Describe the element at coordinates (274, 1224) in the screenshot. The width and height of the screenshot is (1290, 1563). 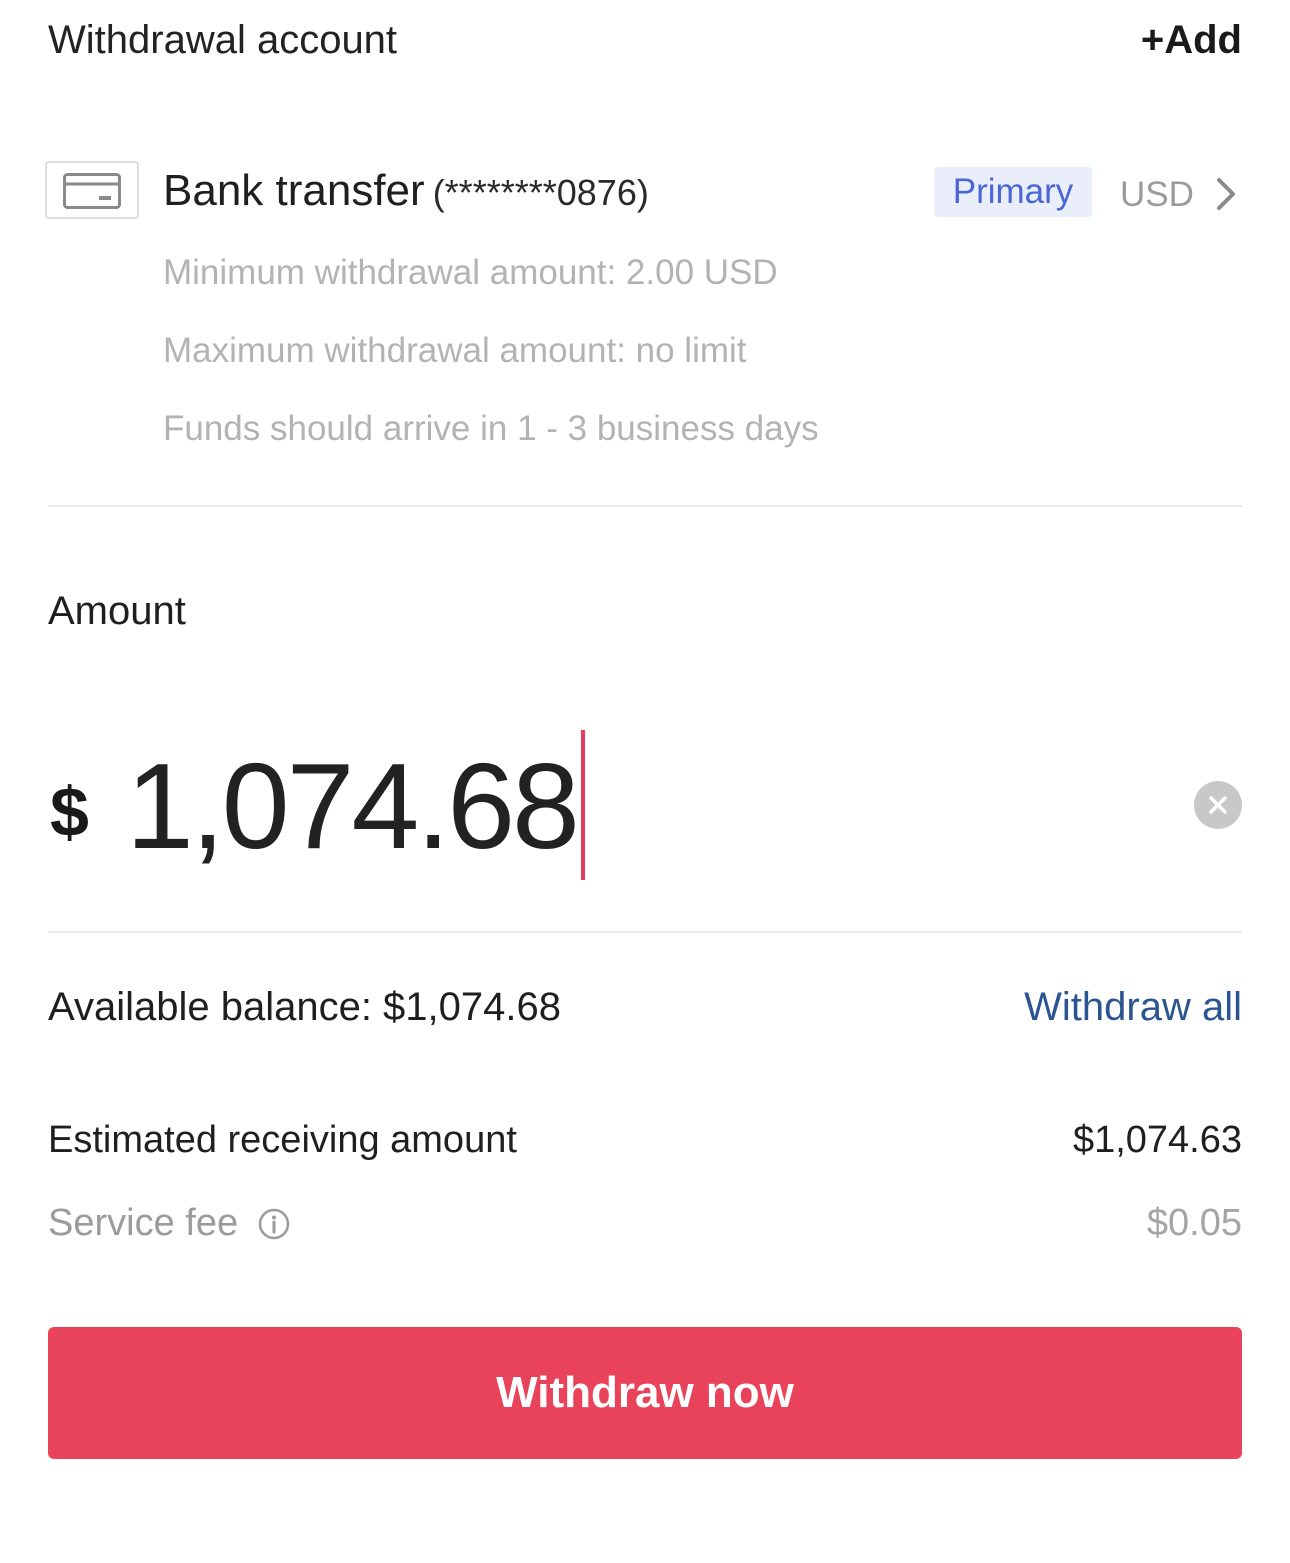
I see `info-icon` at that location.